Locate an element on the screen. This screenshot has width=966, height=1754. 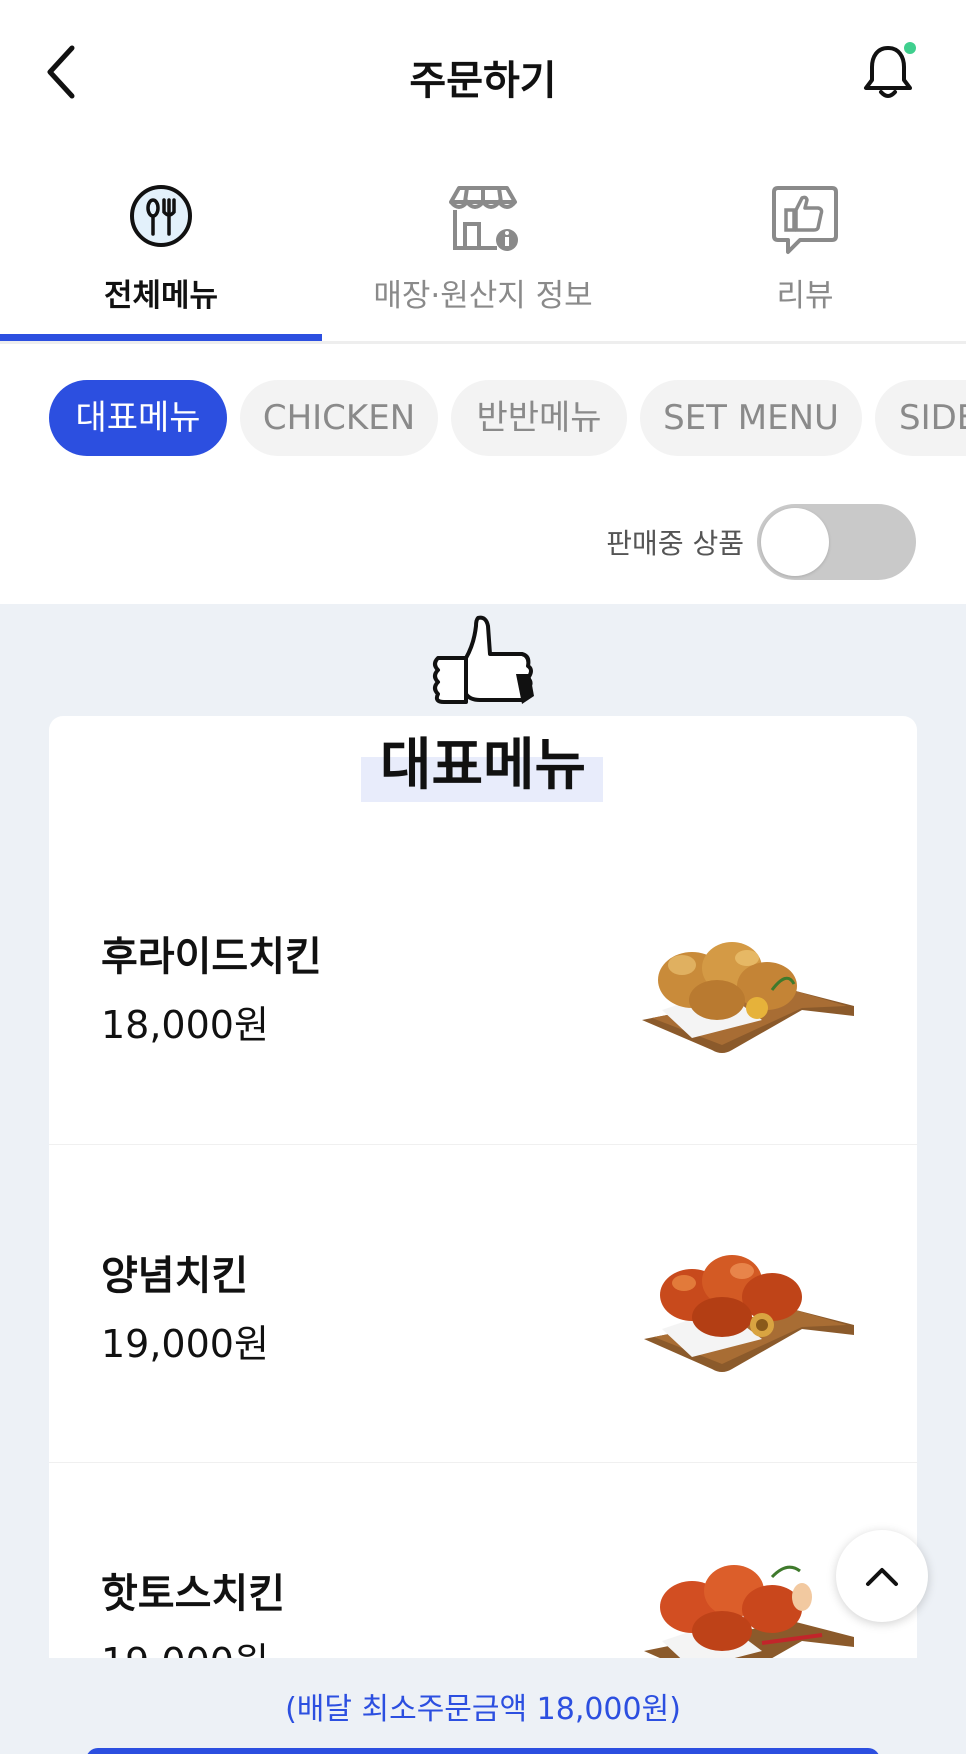
notification-dot is located at coordinates (910, 48).